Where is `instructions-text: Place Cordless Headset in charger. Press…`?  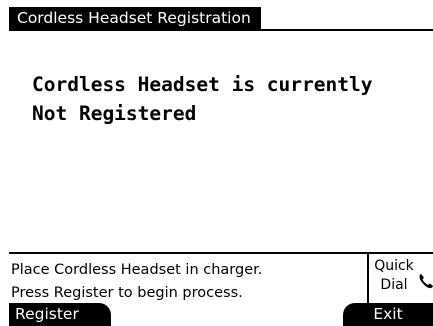
instructions-text: Place Cordless Headset in charger. Press… is located at coordinates (136, 282).